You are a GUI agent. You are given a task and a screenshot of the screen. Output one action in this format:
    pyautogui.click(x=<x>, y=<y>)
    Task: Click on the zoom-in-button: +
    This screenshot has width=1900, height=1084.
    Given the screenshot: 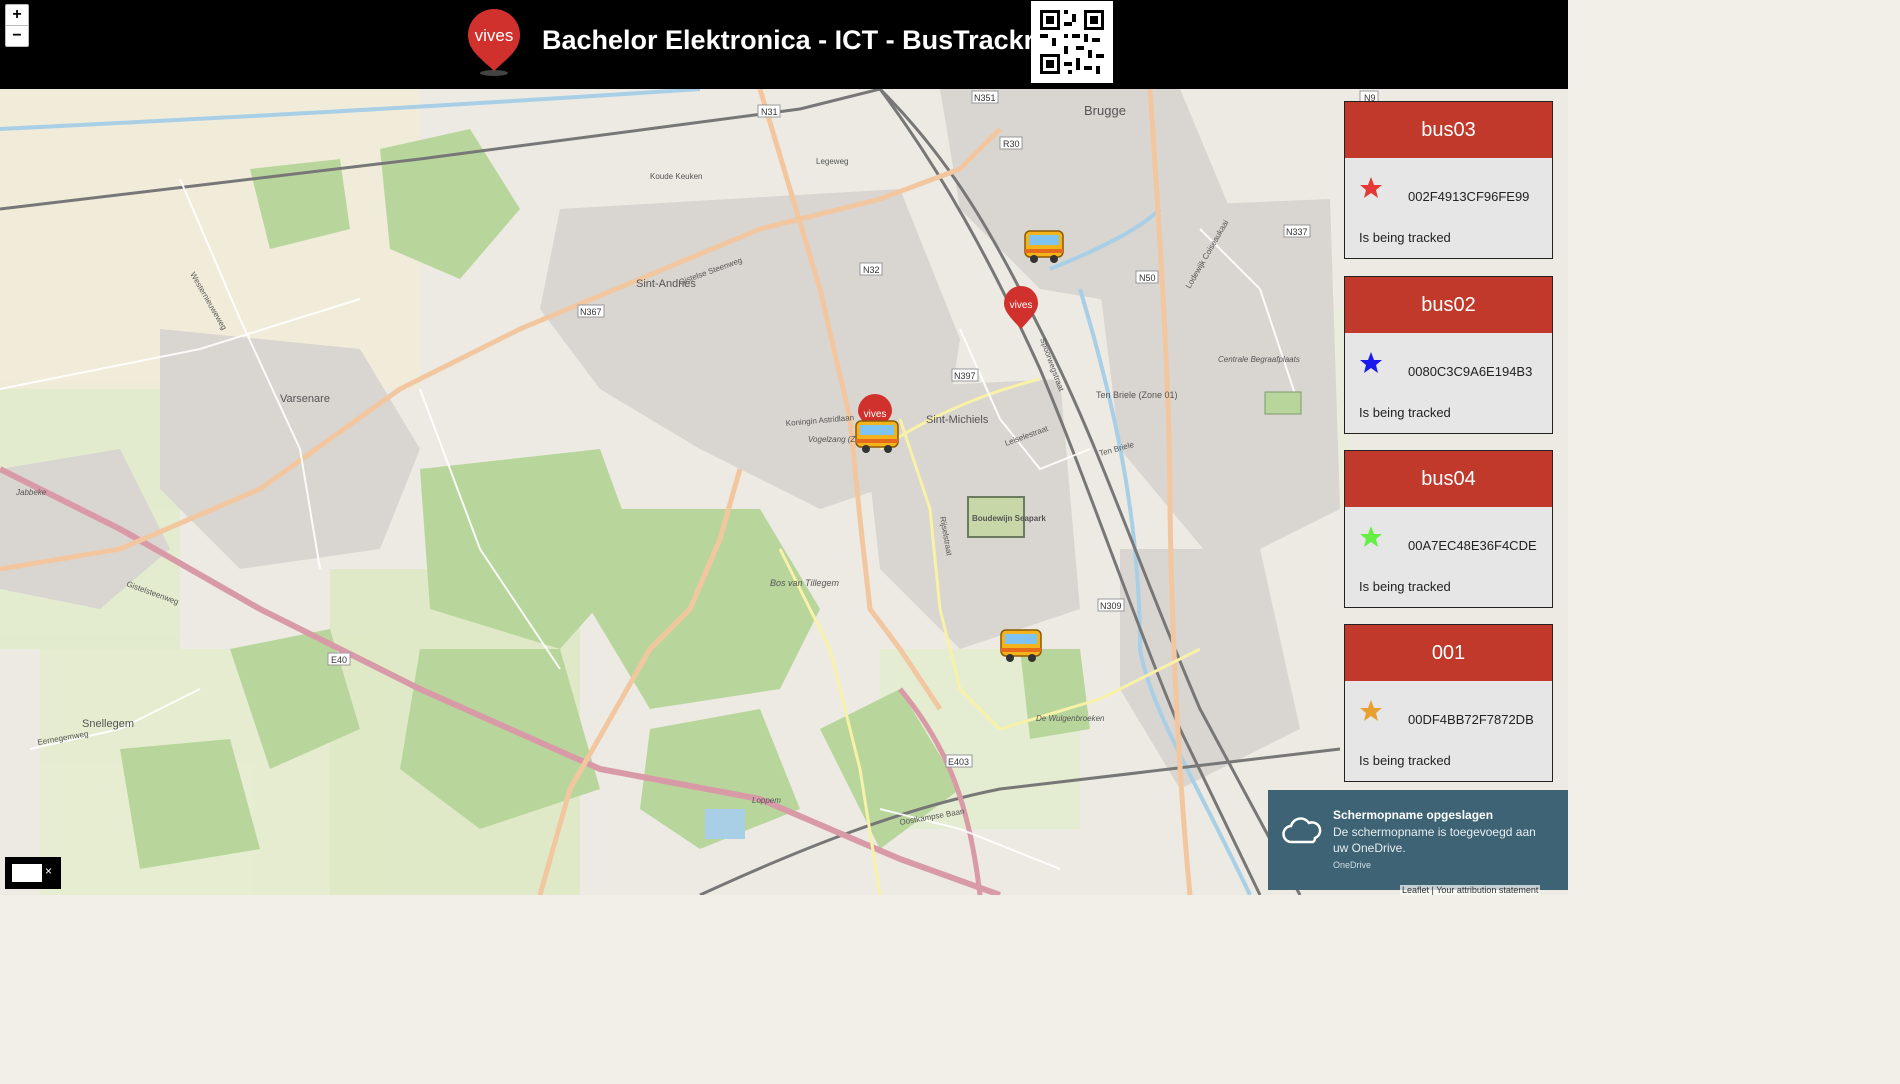 What is the action you would take?
    pyautogui.click(x=17, y=15)
    